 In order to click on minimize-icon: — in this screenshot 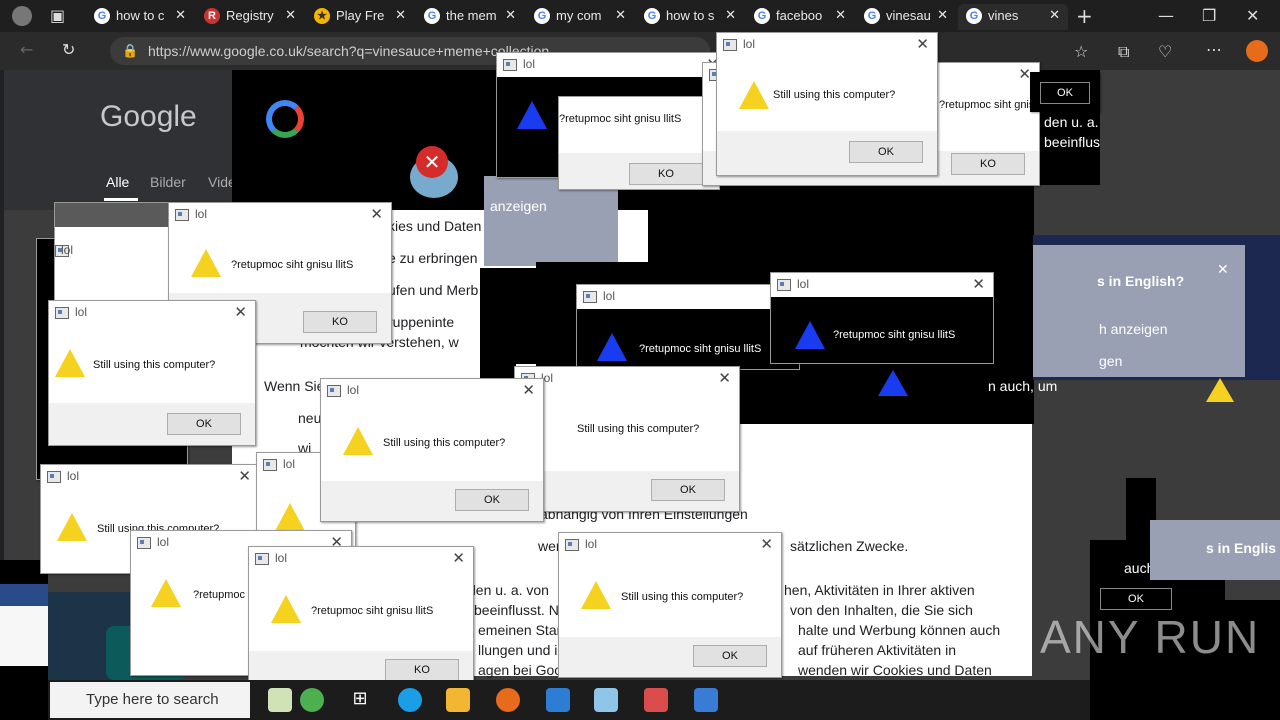, I will do `click(1166, 15)`.